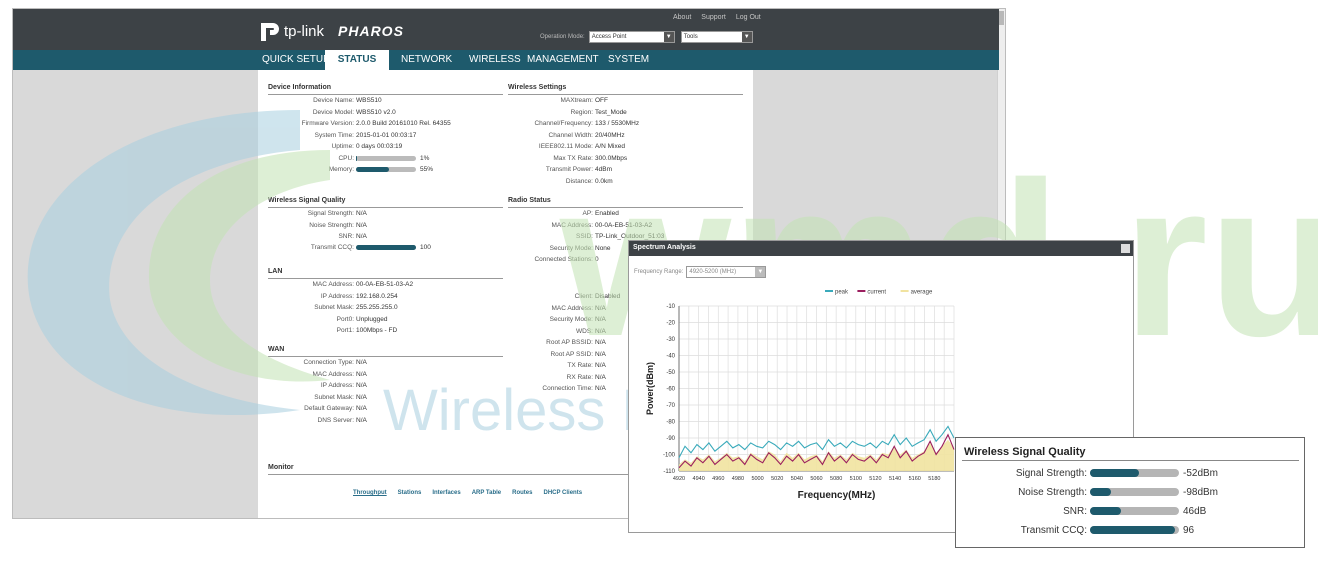 The image size is (1318, 561). What do you see at coordinates (569, 342) in the screenshot?
I see `info-label: Root AP BSSID:` at bounding box center [569, 342].